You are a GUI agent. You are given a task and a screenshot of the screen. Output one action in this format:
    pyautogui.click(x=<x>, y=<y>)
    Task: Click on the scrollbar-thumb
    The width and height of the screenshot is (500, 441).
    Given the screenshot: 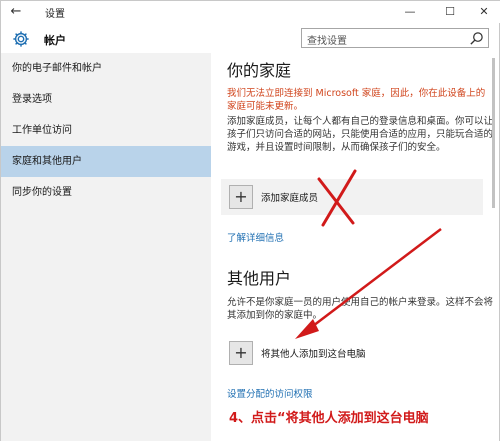 What is the action you would take?
    pyautogui.click(x=493, y=133)
    